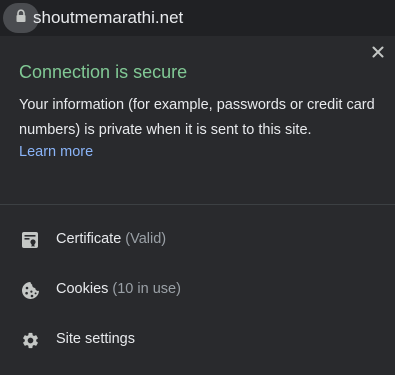 The width and height of the screenshot is (395, 375). What do you see at coordinates (146, 239) in the screenshot?
I see `certificate-status: (Valid)` at bounding box center [146, 239].